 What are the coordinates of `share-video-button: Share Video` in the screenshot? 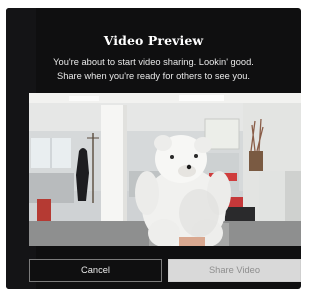 It's located at (234, 270).